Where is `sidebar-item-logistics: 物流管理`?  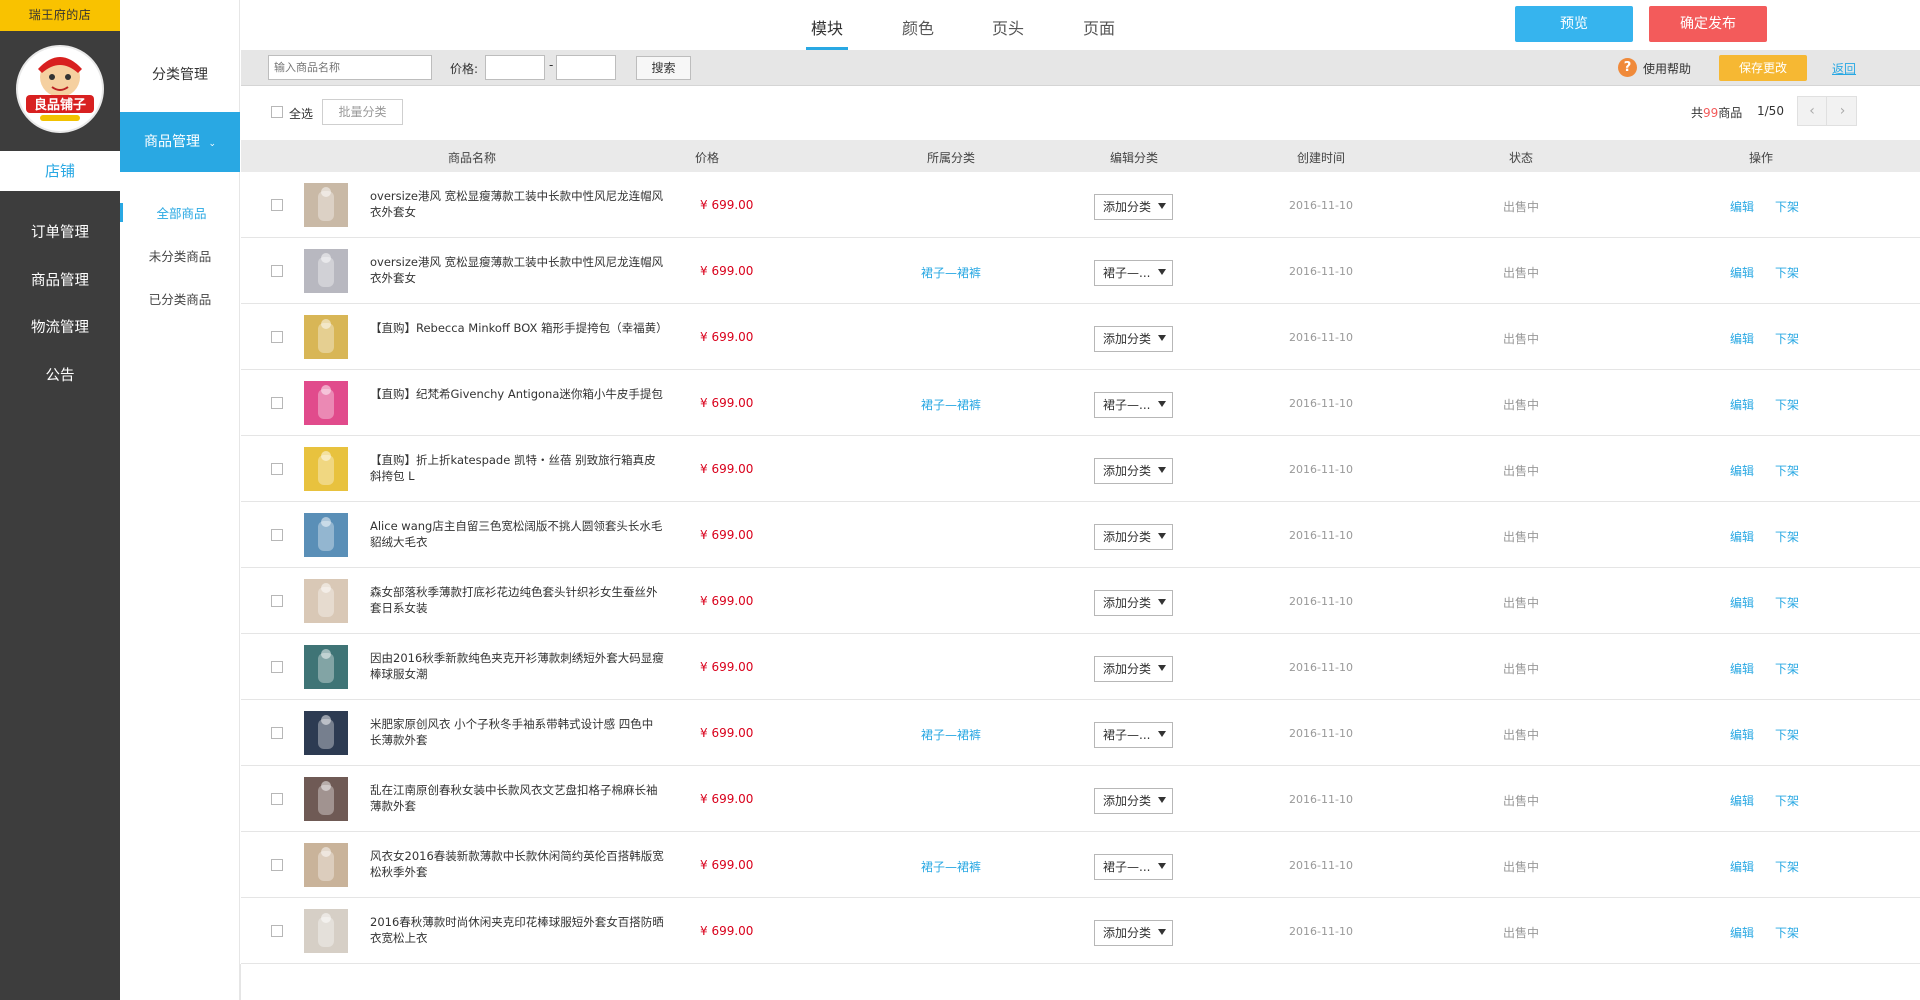 sidebar-item-logistics: 物流管理 is located at coordinates (60, 326).